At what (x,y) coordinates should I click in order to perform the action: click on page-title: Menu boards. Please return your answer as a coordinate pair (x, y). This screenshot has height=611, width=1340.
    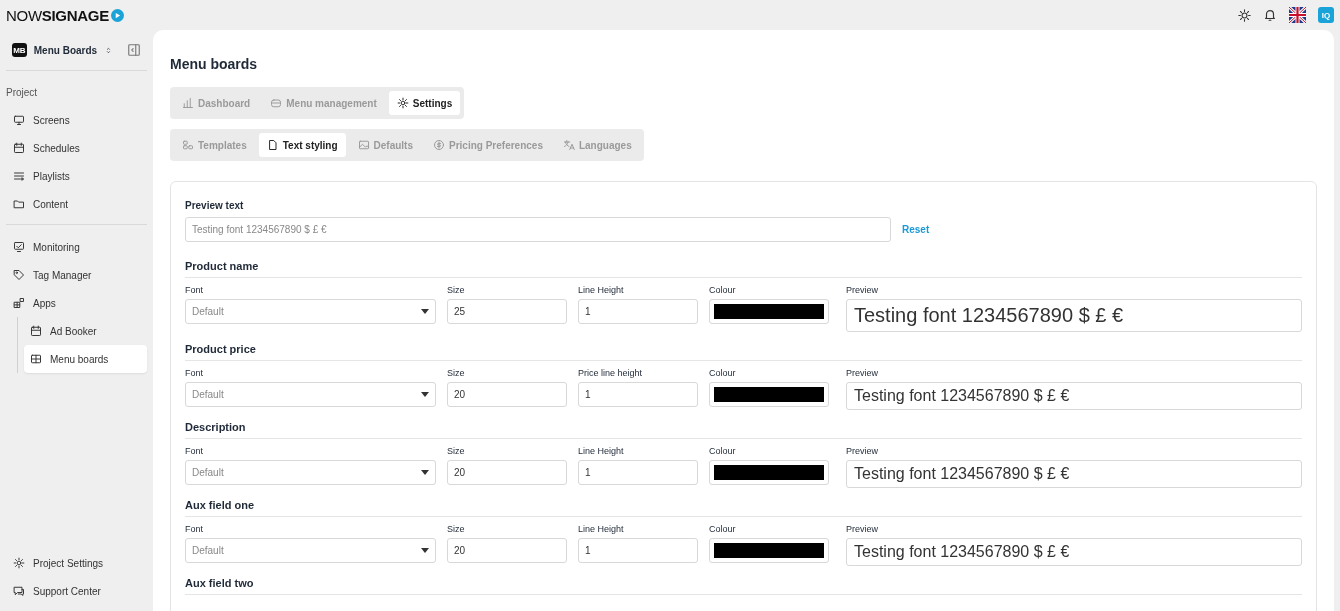
    Looking at the image, I should click on (214, 64).